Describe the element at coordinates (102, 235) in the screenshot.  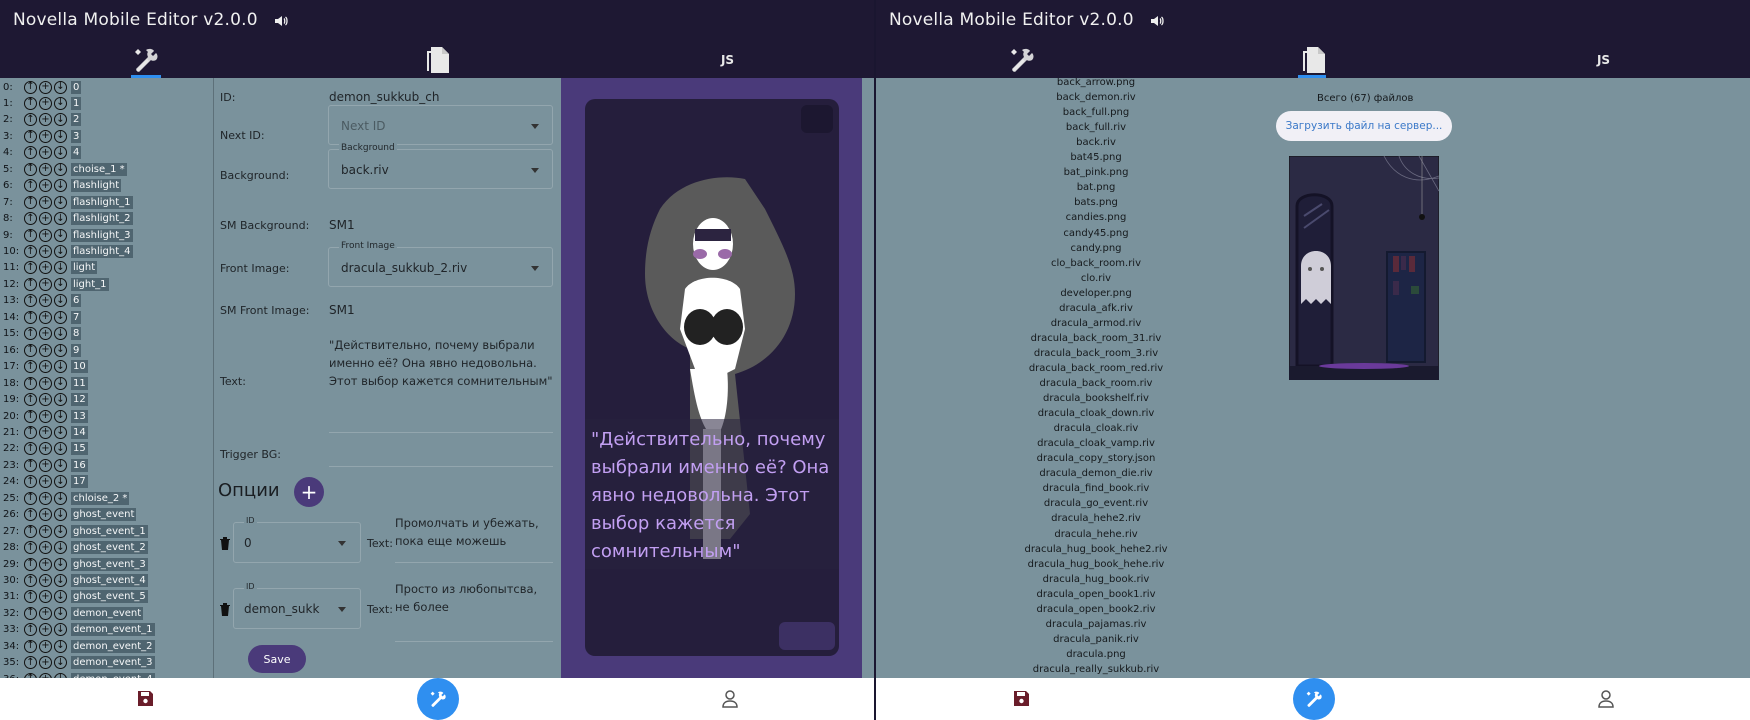
I see `id-list-label: flashlight_3` at that location.